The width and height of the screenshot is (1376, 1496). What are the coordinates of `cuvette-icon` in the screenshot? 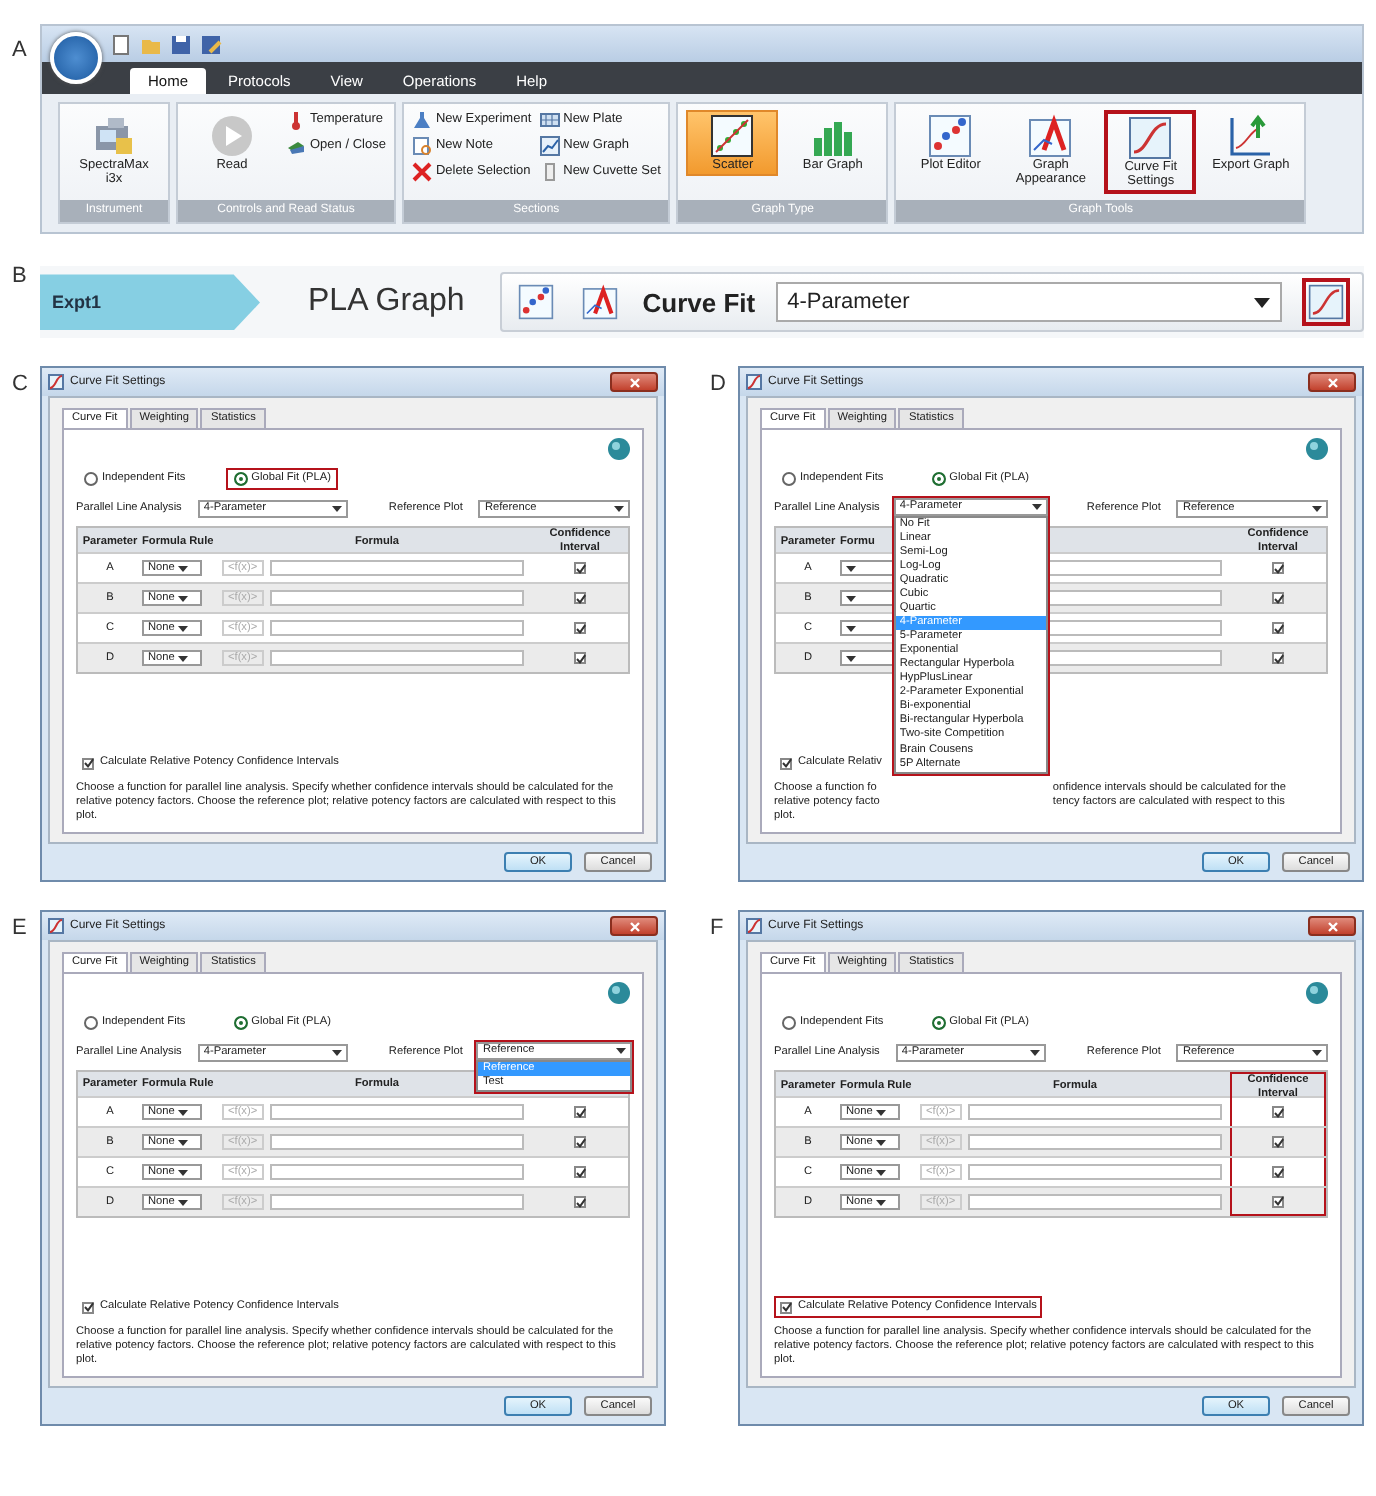 It's located at (549, 172).